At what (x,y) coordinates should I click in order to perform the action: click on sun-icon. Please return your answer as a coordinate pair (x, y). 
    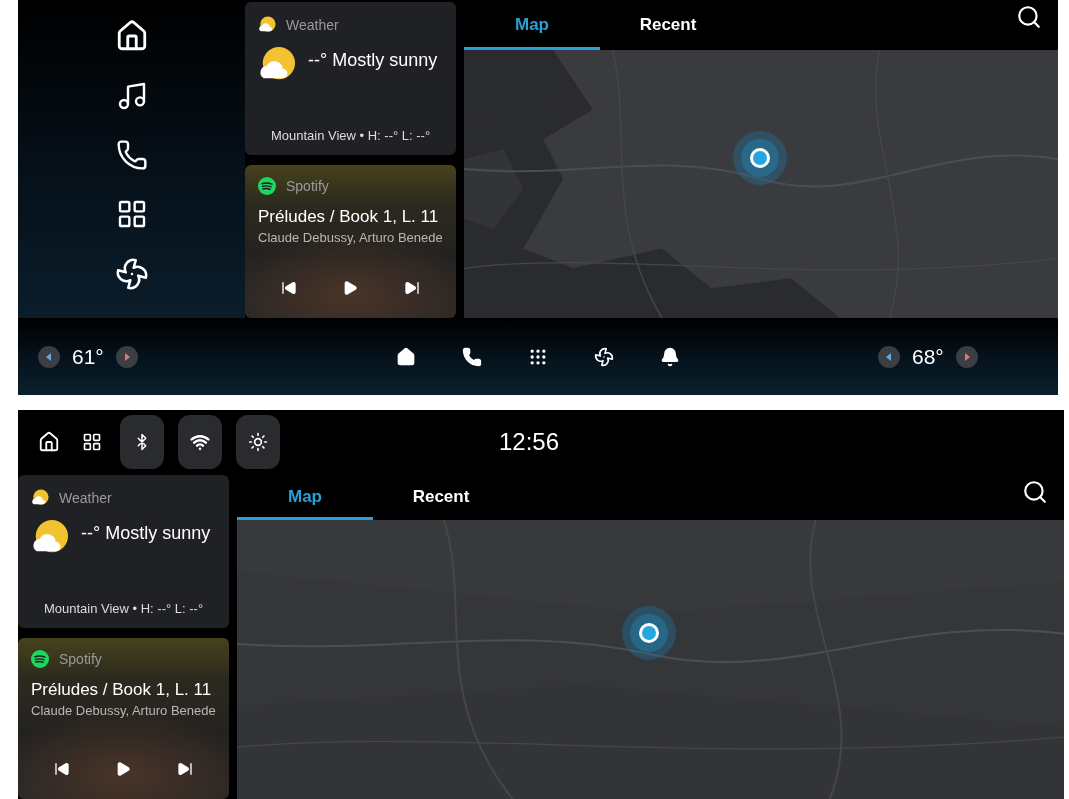
    Looking at the image, I should click on (258, 441).